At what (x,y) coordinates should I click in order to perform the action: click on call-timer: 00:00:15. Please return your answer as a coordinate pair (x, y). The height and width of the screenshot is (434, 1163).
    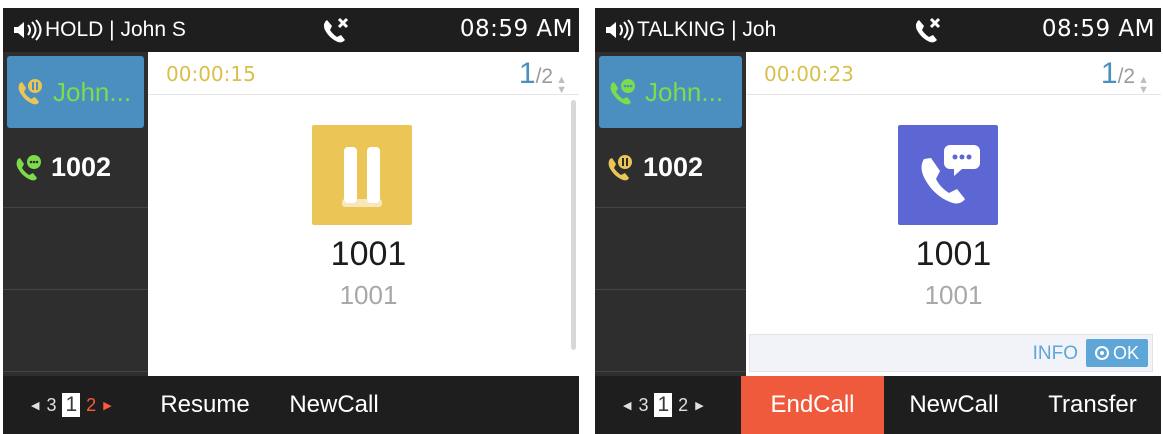
    Looking at the image, I should click on (211, 74).